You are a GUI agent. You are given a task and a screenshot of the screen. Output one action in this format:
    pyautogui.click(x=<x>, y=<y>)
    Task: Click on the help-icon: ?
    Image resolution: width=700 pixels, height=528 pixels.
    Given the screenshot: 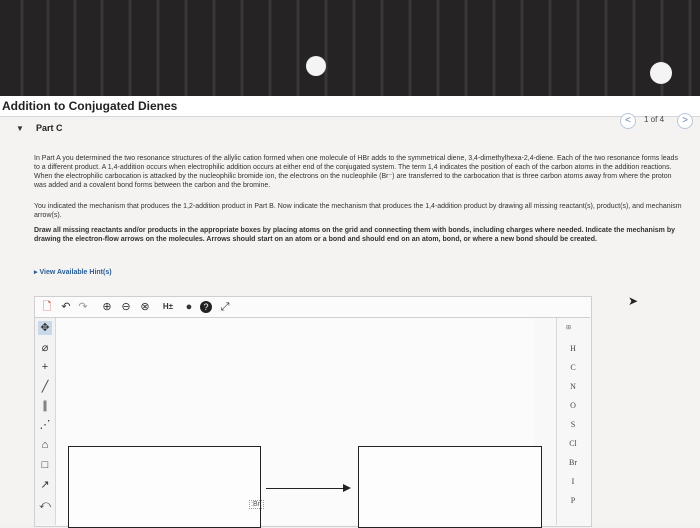 What is the action you would take?
    pyautogui.click(x=206, y=307)
    